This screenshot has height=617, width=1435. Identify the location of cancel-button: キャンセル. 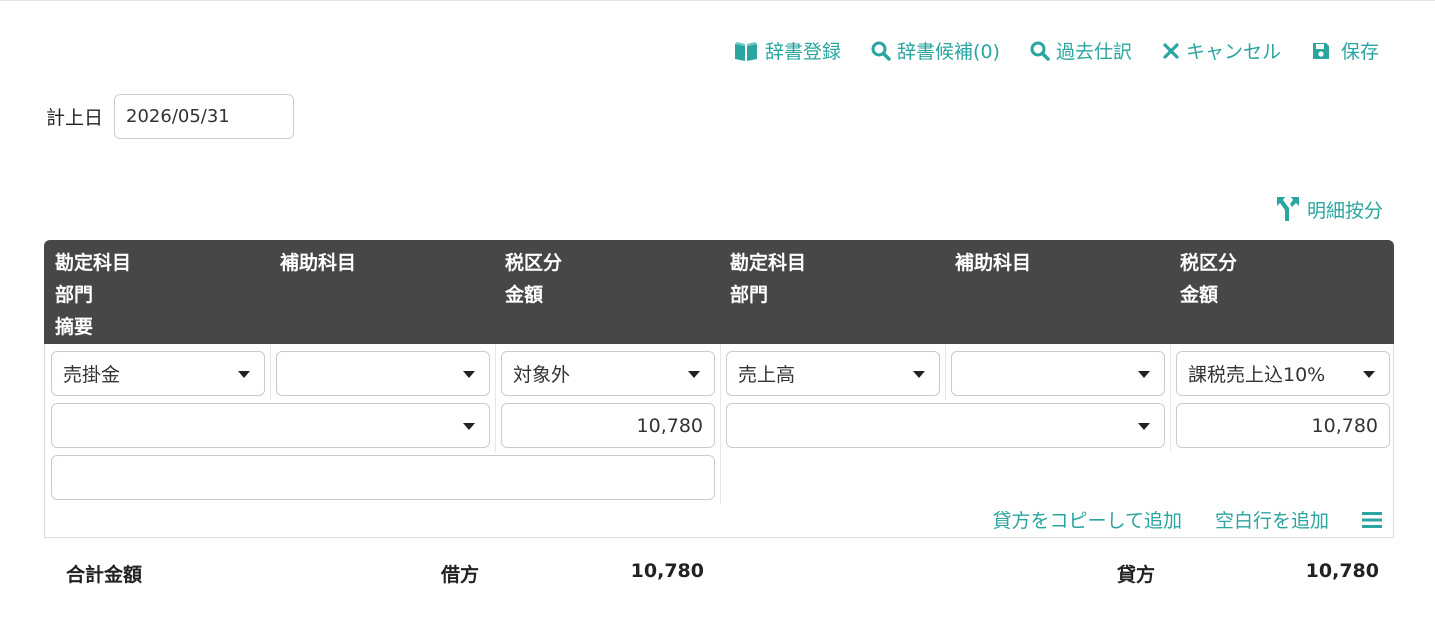
(1221, 50).